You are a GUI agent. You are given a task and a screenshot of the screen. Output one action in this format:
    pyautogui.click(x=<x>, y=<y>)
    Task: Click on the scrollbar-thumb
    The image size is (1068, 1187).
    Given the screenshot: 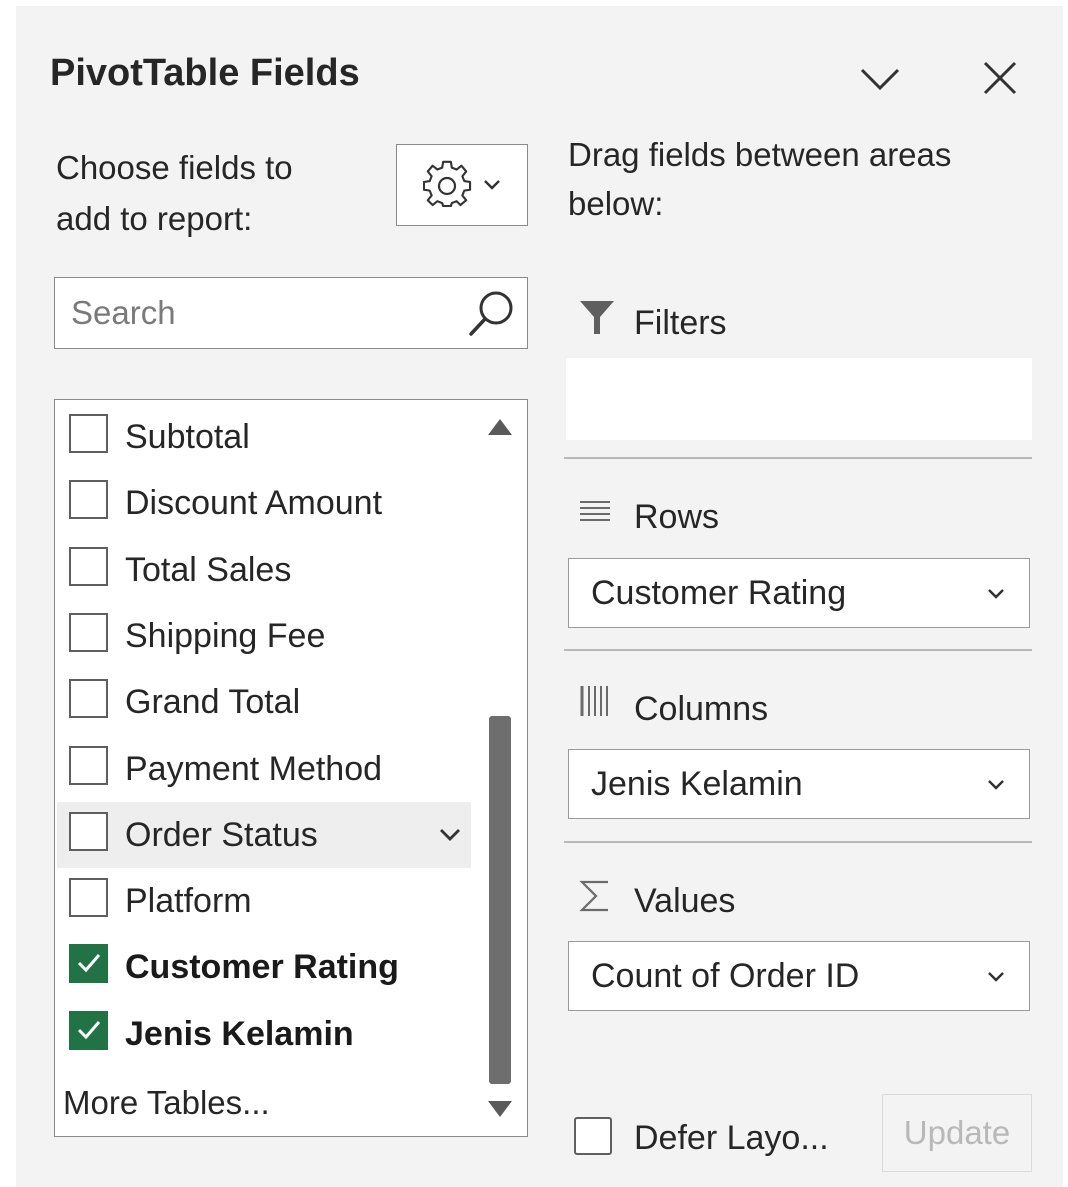 What is the action you would take?
    pyautogui.click(x=500, y=900)
    